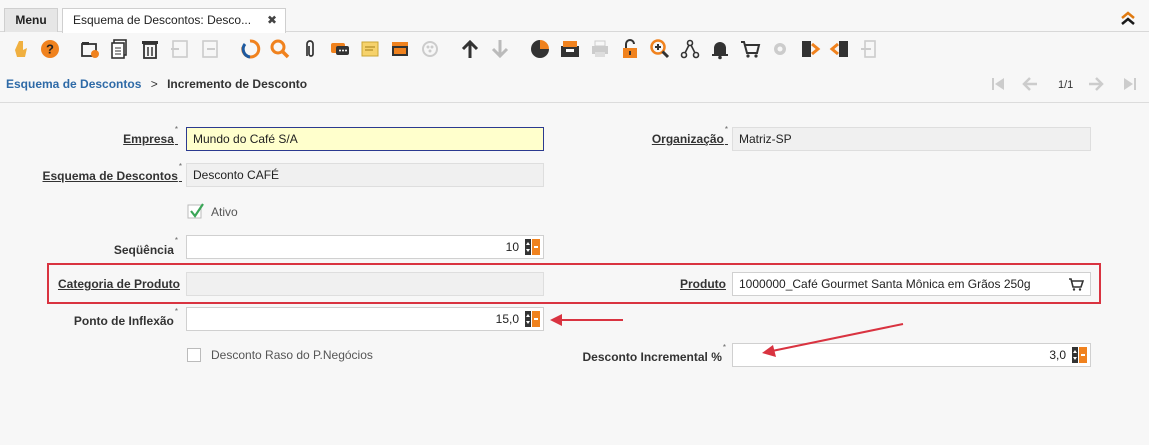 This screenshot has height=445, width=1149. What do you see at coordinates (690, 49) in the screenshot?
I see `workflow-icon` at bounding box center [690, 49].